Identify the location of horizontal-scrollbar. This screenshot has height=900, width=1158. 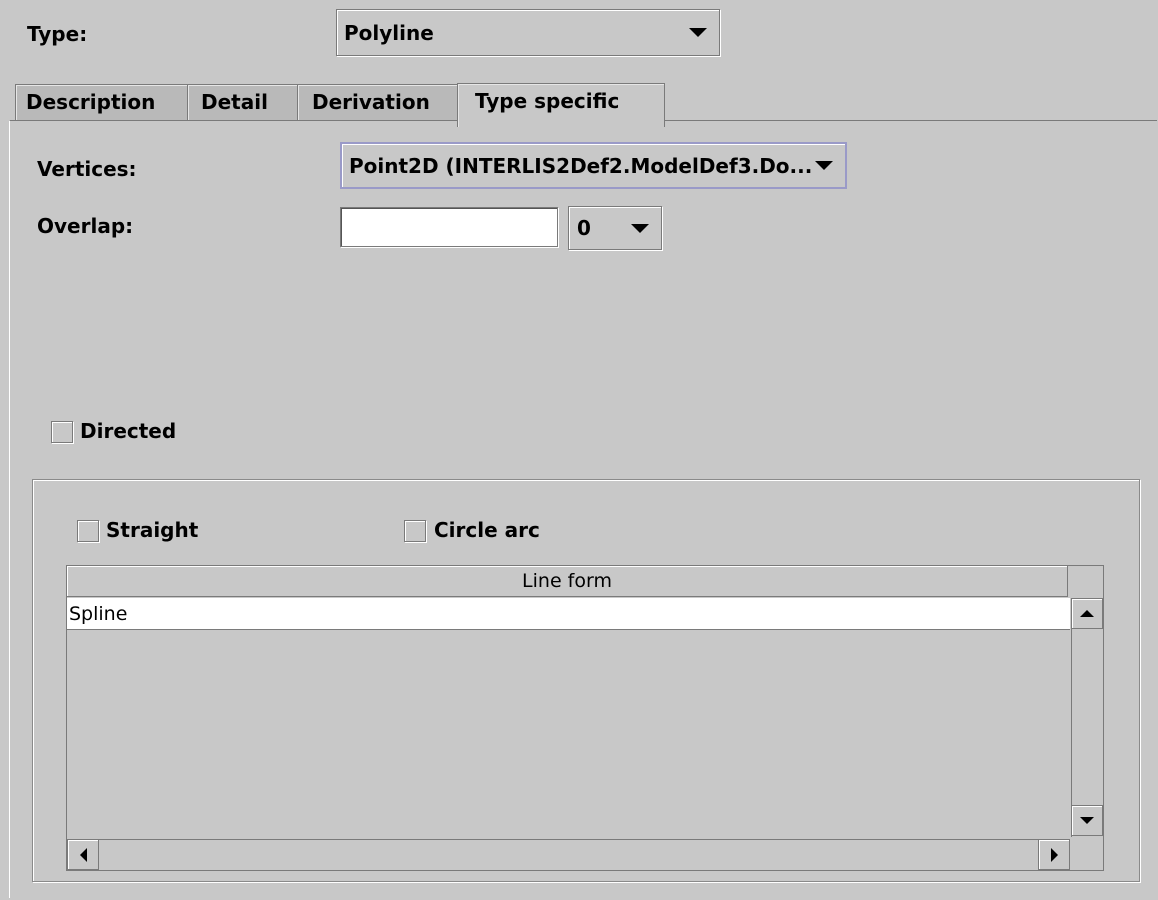
(568, 854).